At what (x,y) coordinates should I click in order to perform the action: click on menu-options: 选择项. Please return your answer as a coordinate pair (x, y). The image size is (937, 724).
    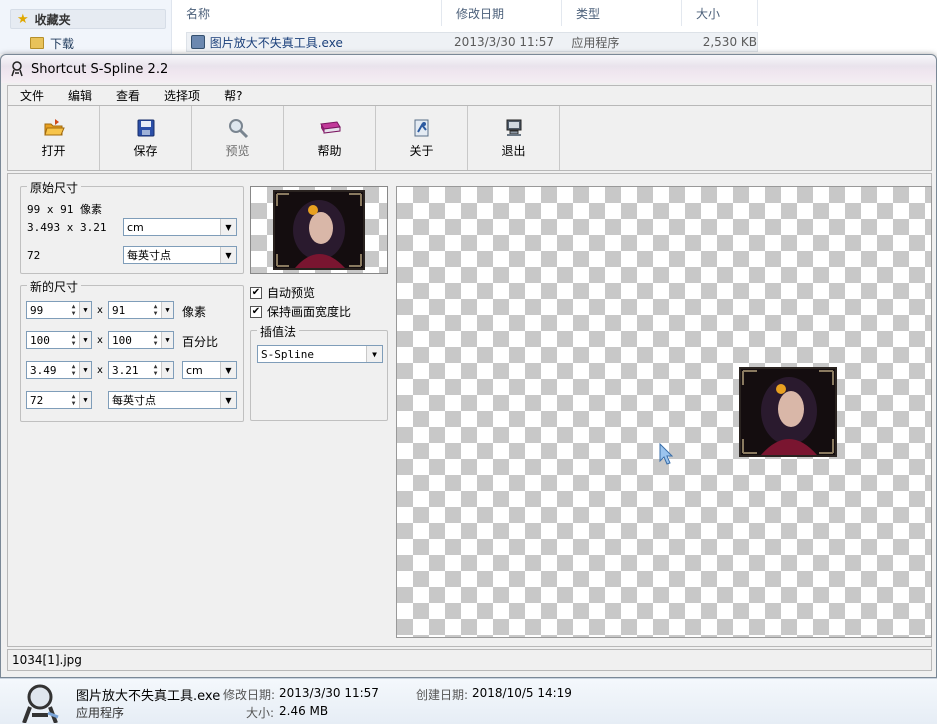
    Looking at the image, I should click on (182, 95).